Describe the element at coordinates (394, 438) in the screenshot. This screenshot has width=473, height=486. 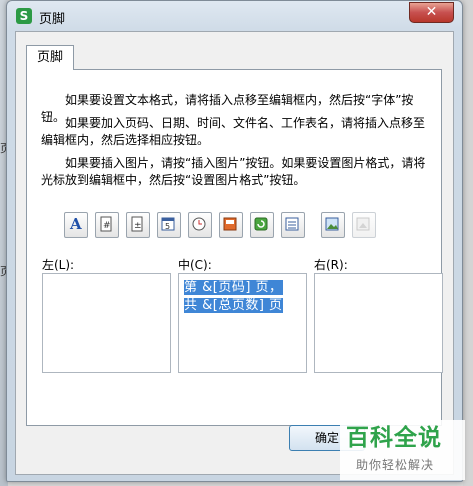
I see `watermark-title: 百科全说` at that location.